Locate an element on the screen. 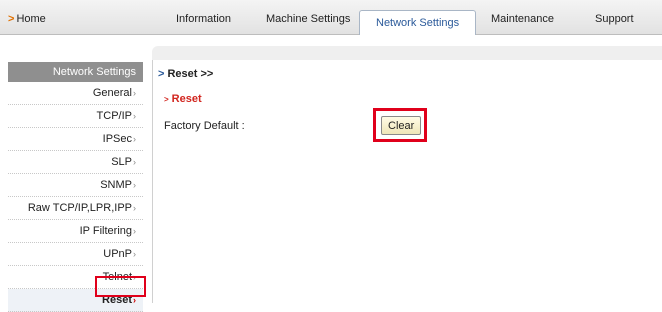 The height and width of the screenshot is (312, 662). sidebar-item-ip-filtering: IP Filtering› is located at coordinates (75, 231).